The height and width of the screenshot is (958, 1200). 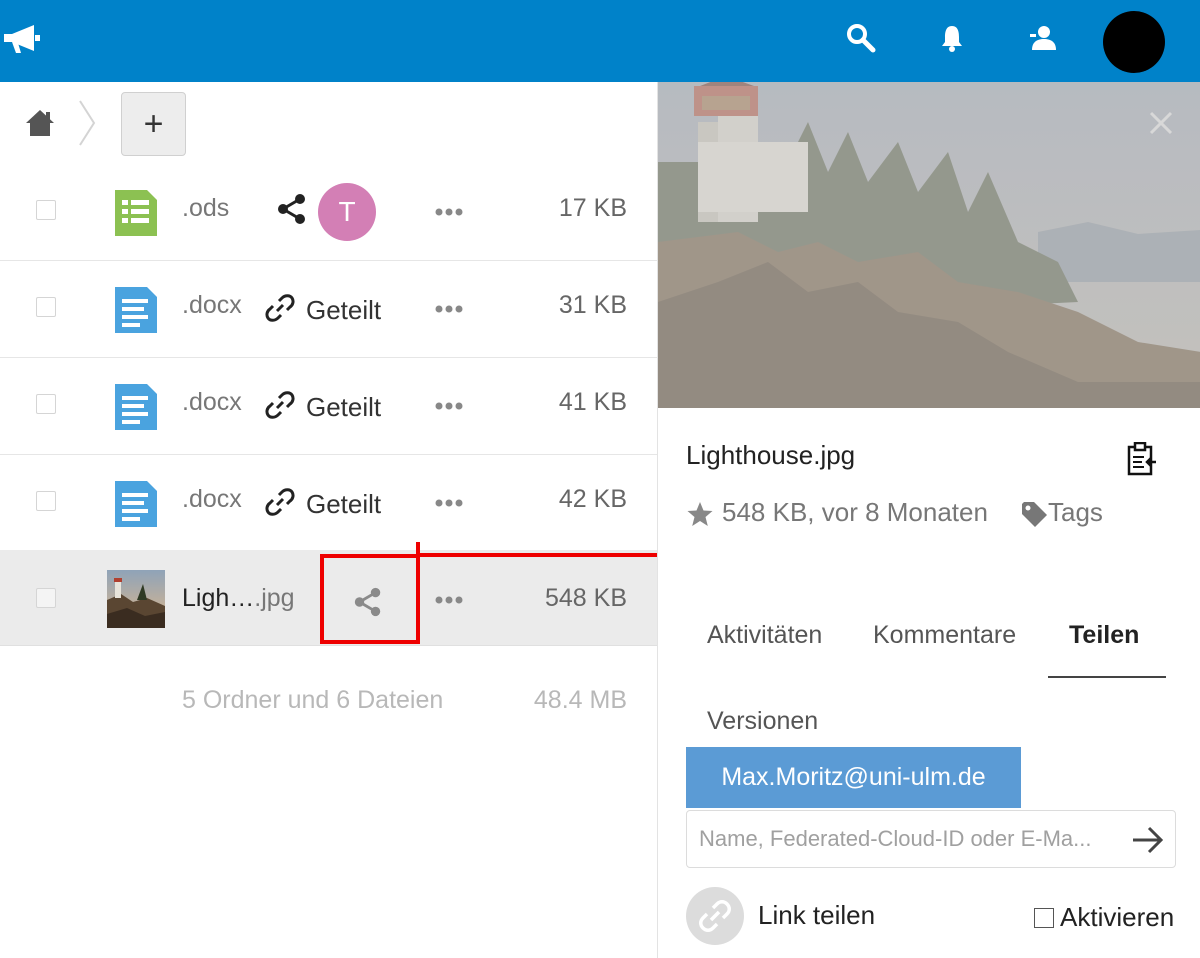 What do you see at coordinates (952, 38) in the screenshot?
I see `bell-icon` at bounding box center [952, 38].